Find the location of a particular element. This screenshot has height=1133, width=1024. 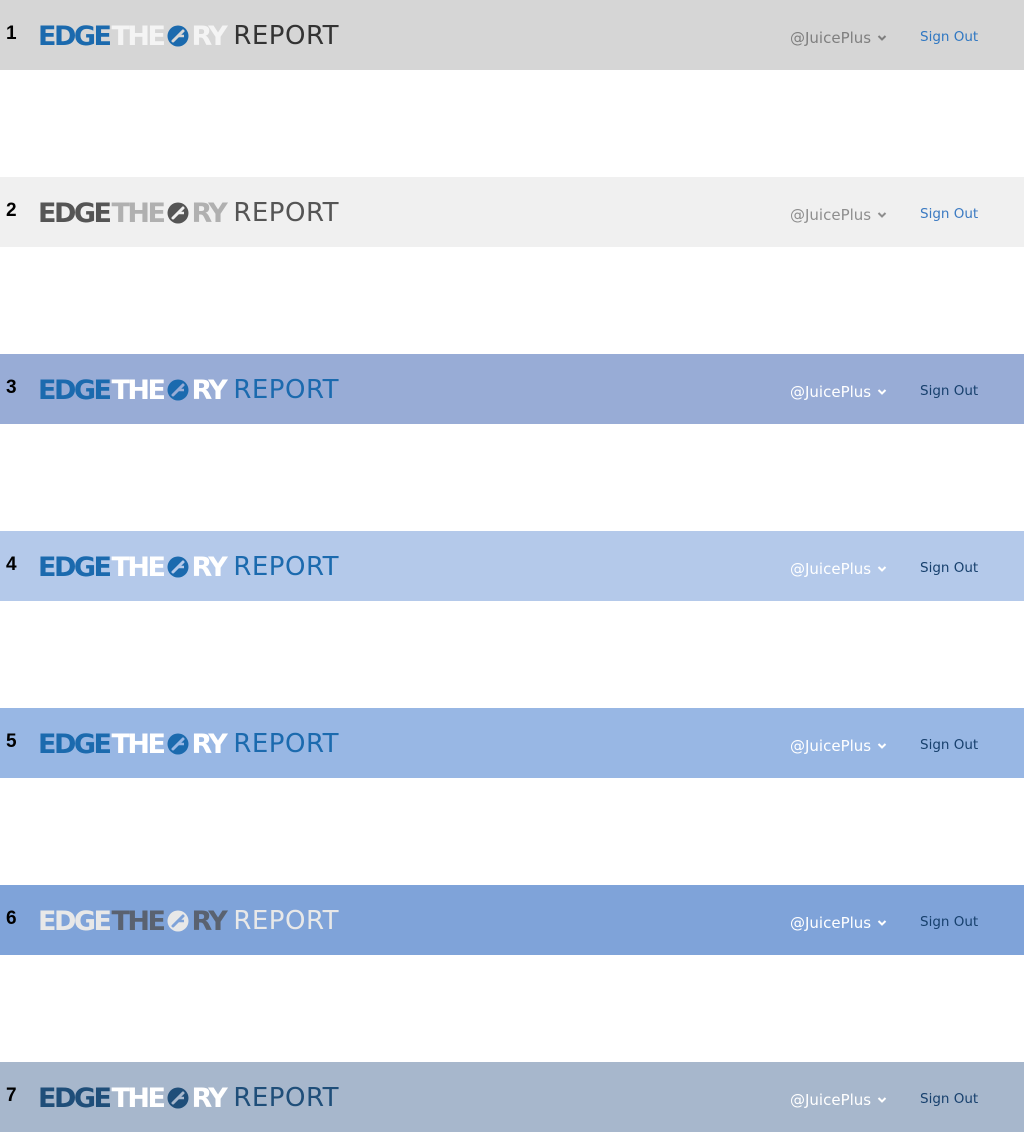

header-bar-variant-1: 1 EDGE THE RY REPORT @JuicePlus Sign Out is located at coordinates (512, 35).